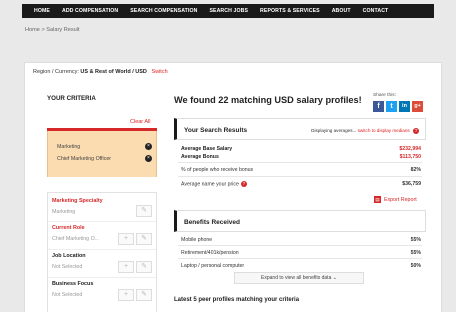 Image resolution: width=456 pixels, height=312 pixels. I want to click on row-label: Average Bonus, so click(200, 157).